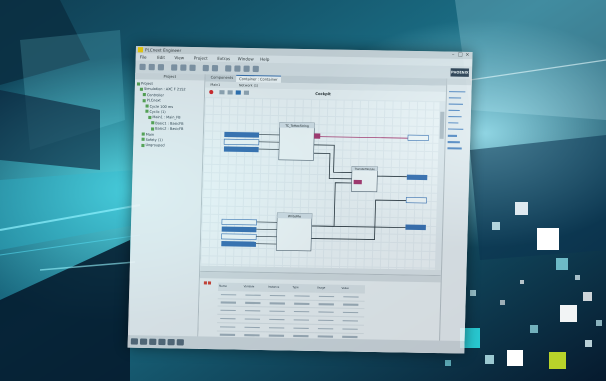 Image resolution: width=606 pixels, height=381 pixels. Describe the element at coordinates (211, 92) in the screenshot. I see `record-icon` at that location.